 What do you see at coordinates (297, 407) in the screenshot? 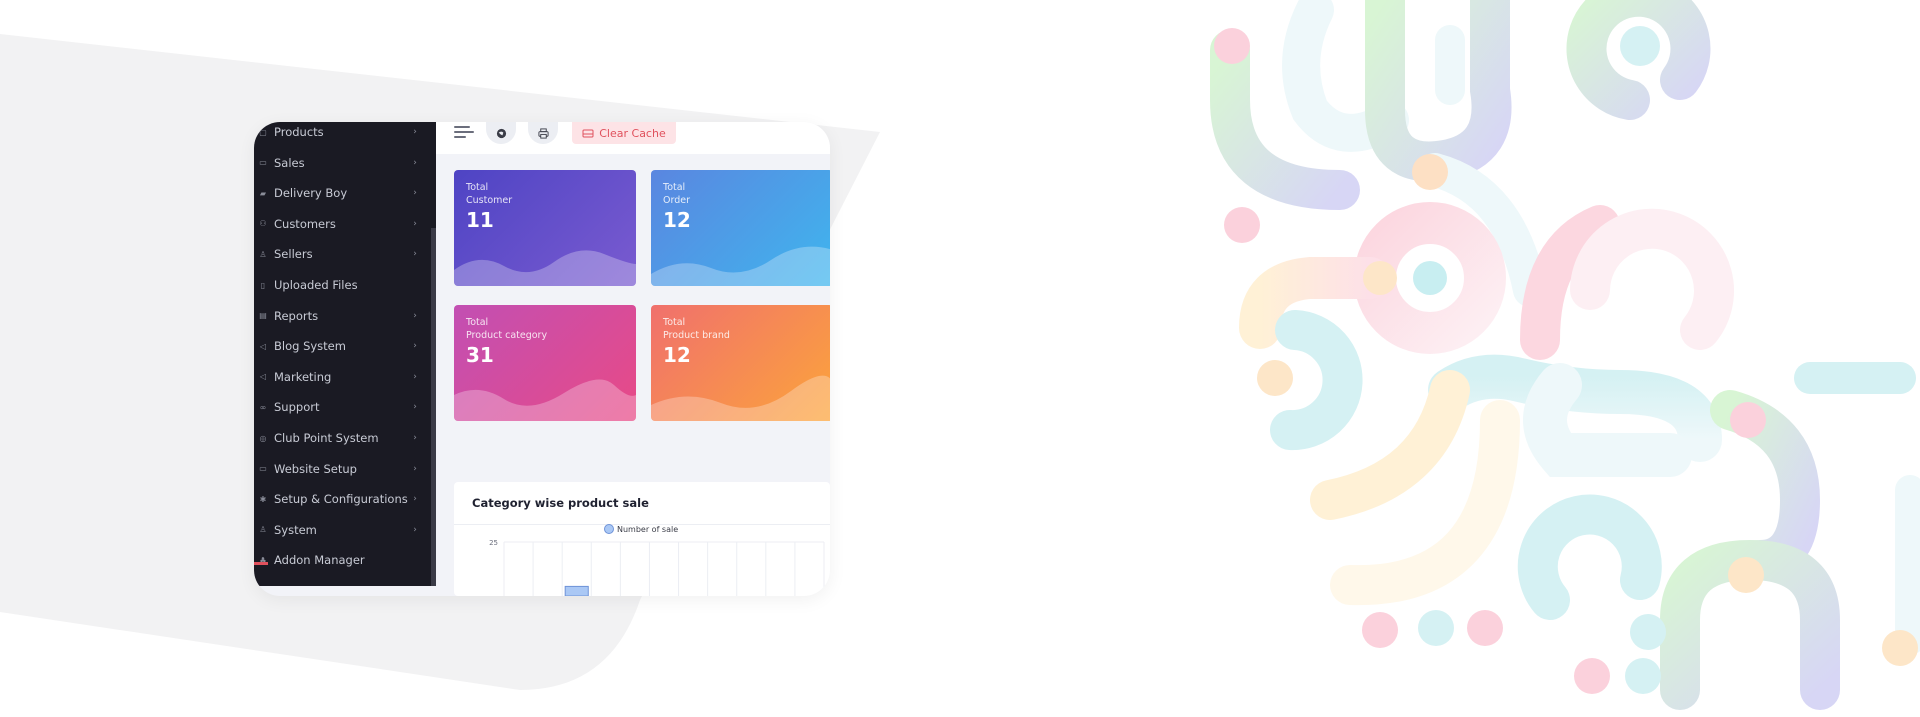
I see `sidebar-item-label: Support` at bounding box center [297, 407].